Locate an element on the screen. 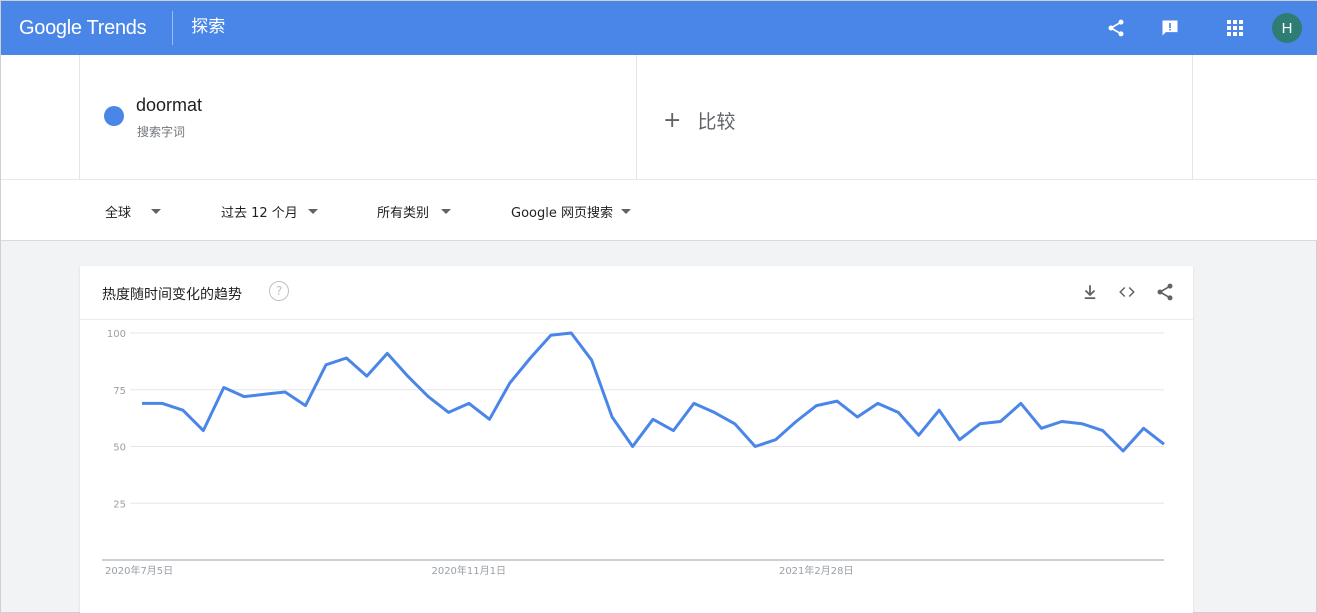 Image resolution: width=1317 pixels, height=613 pixels. region-filter: 全球 is located at coordinates (133, 211).